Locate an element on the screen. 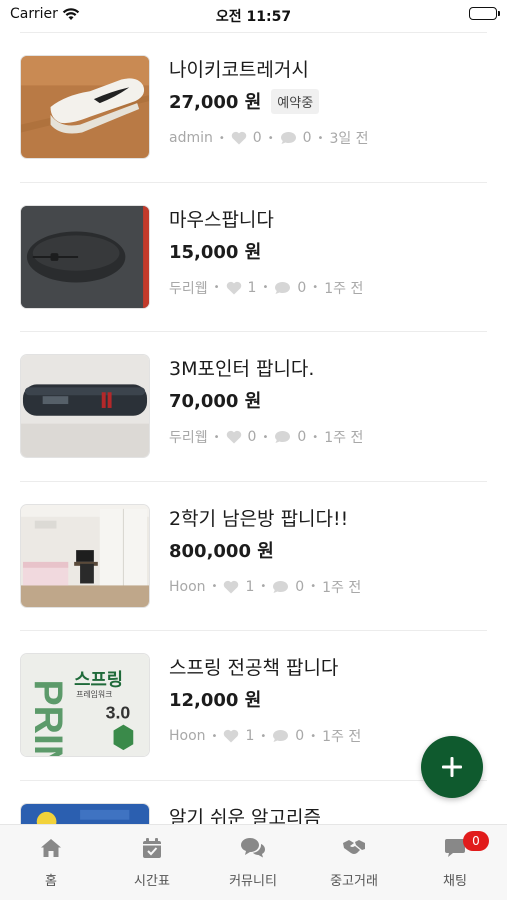  tab-used-market: 중고거래 is located at coordinates (354, 862).